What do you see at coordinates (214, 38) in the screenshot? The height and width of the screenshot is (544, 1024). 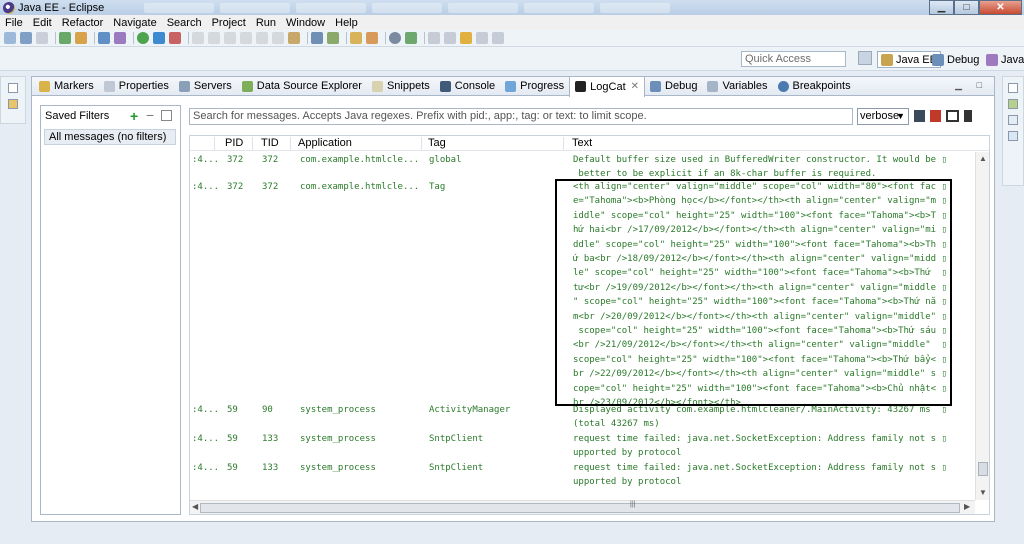 I see `resume-icon` at bounding box center [214, 38].